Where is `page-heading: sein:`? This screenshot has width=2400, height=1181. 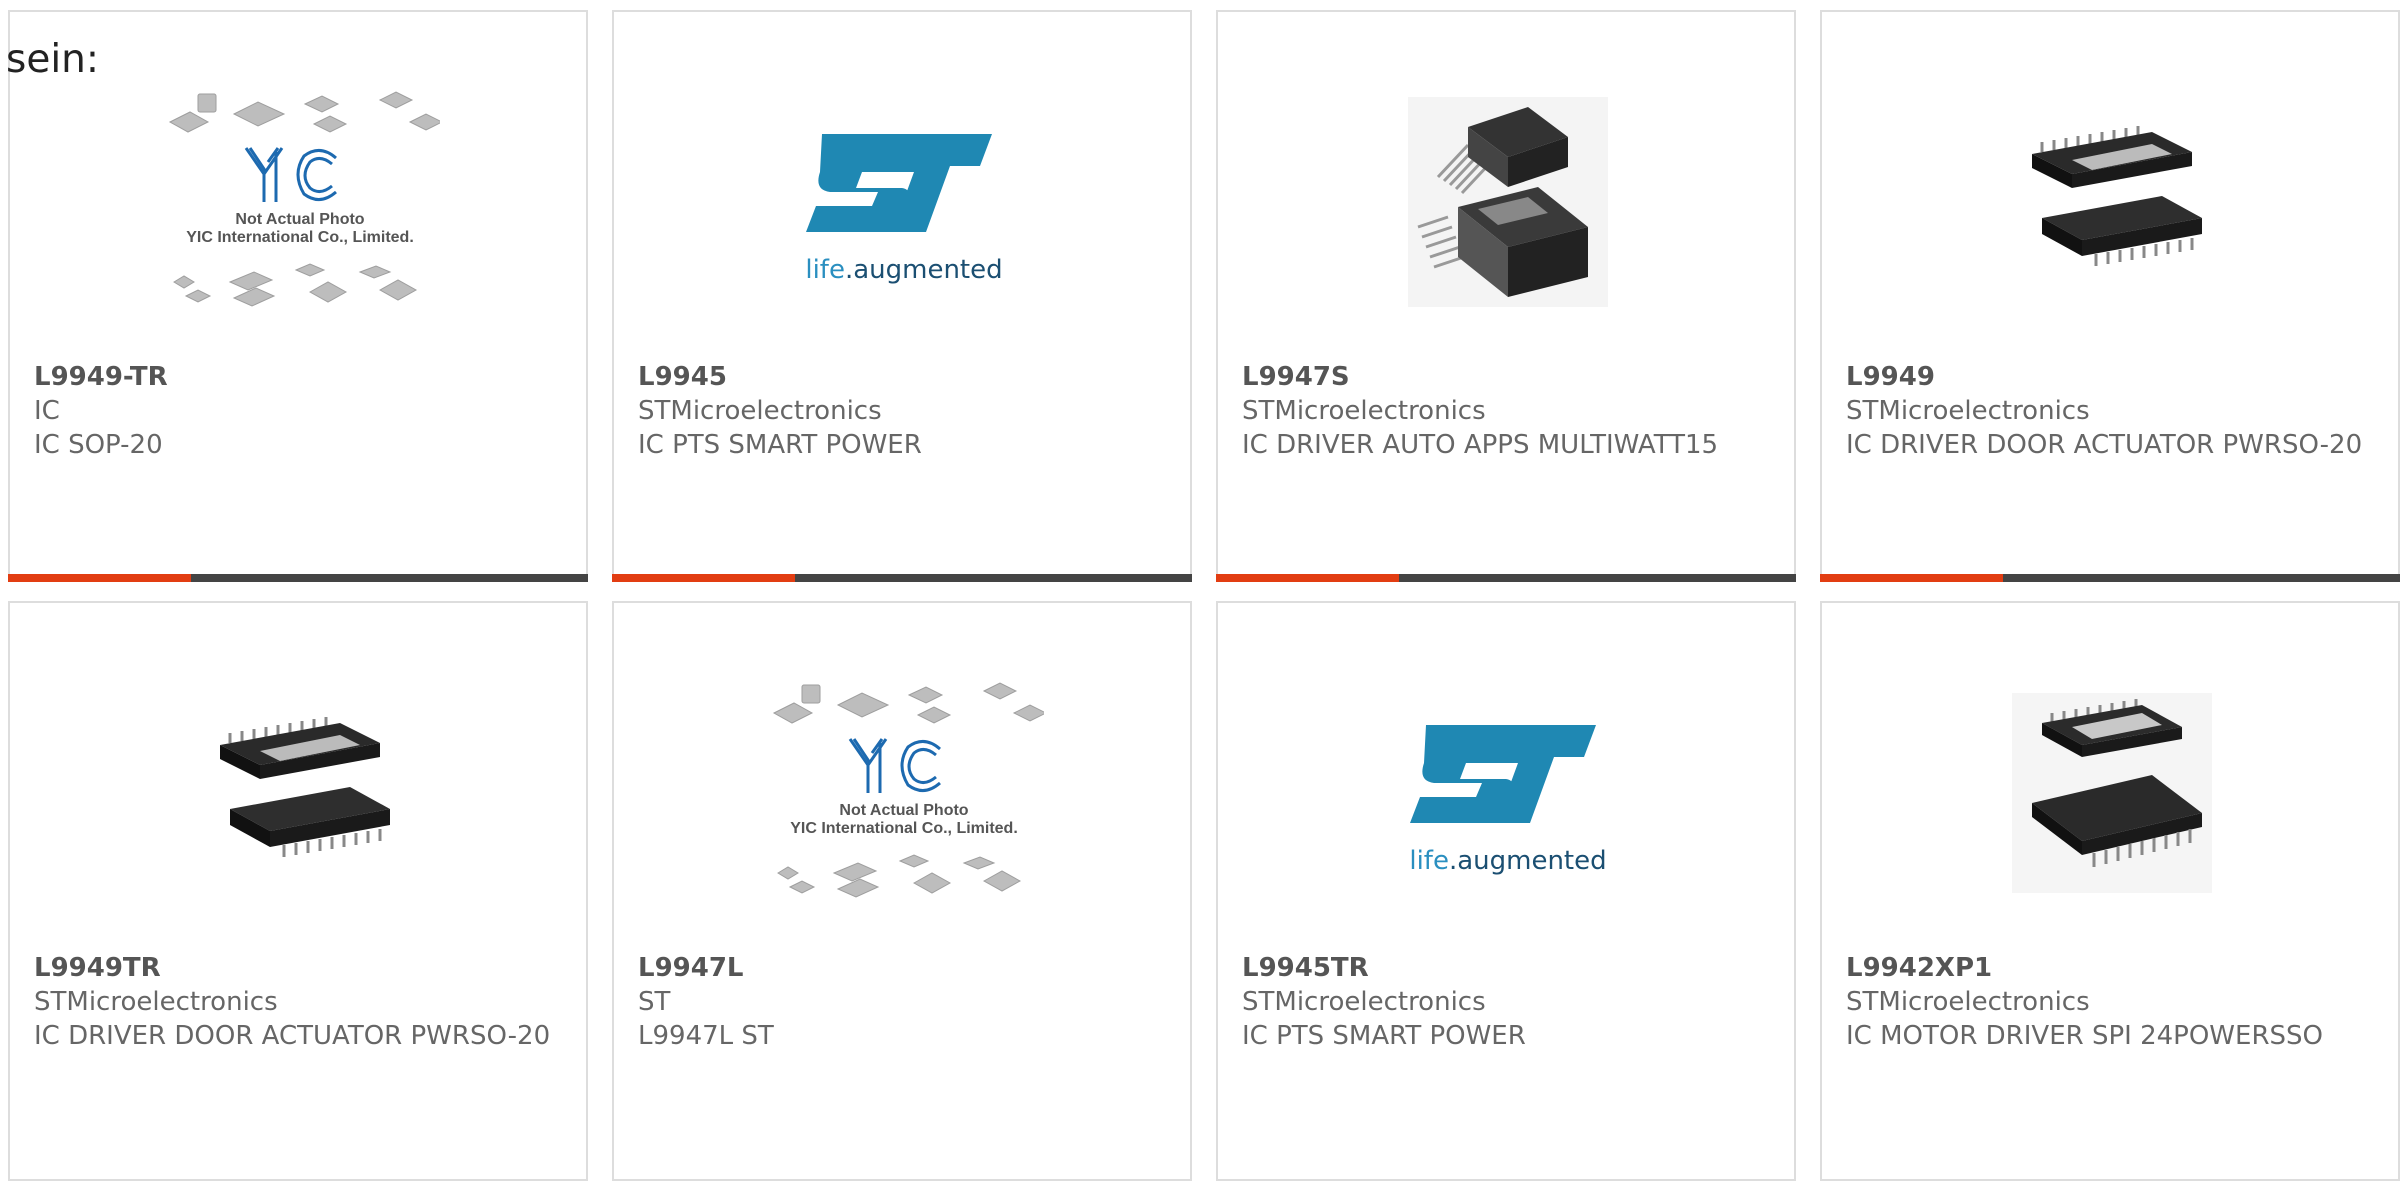 page-heading: sein: is located at coordinates (53, 59).